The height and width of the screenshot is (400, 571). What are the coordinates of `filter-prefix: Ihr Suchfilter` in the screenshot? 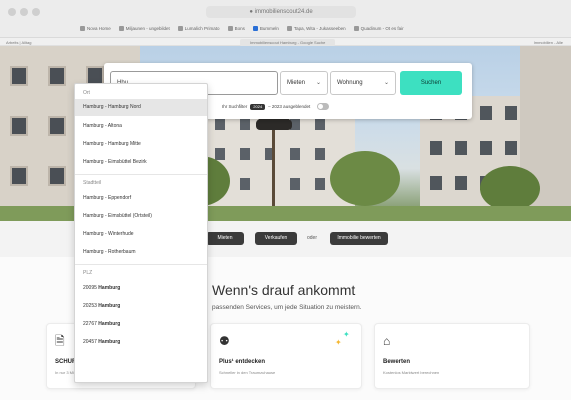 It's located at (235, 106).